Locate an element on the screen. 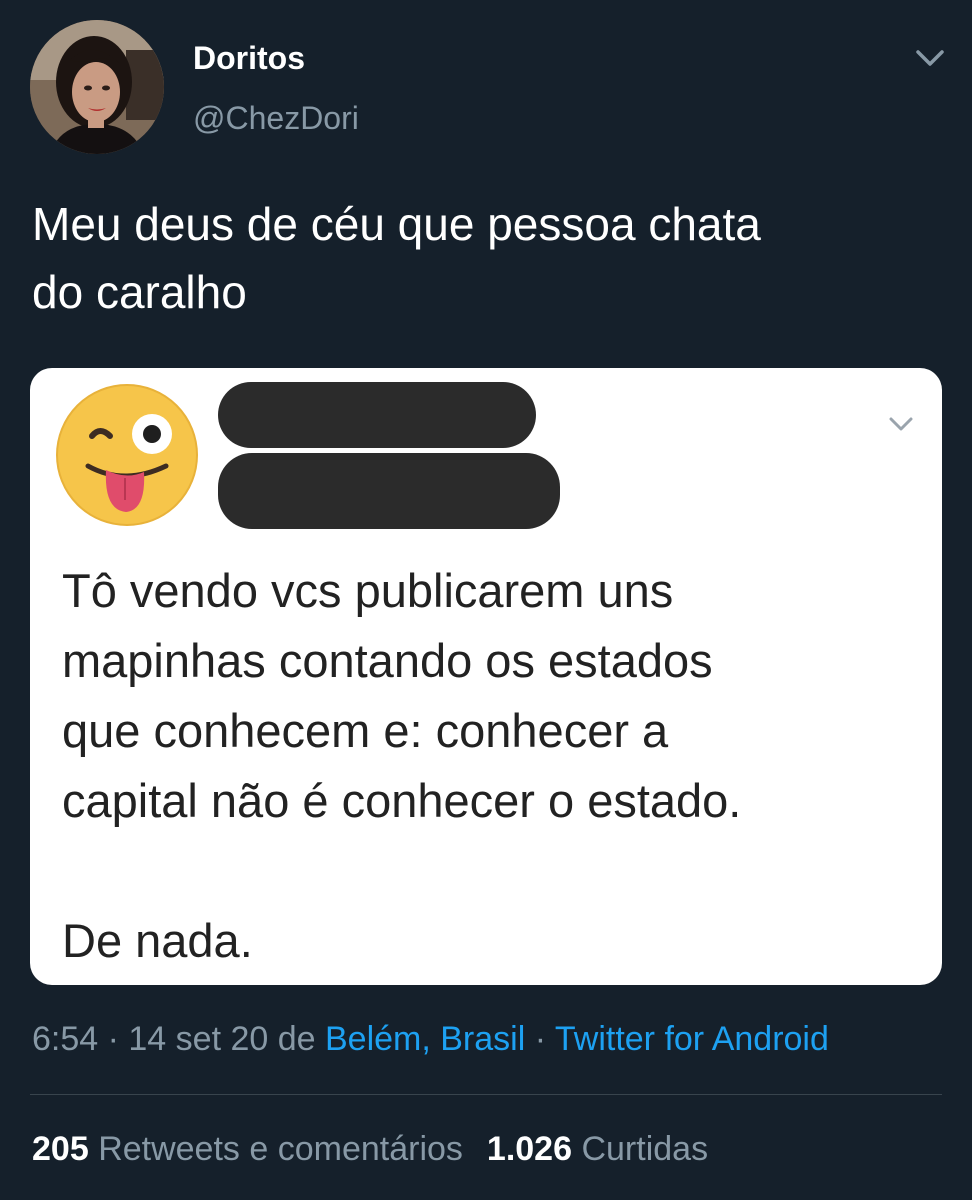  divider is located at coordinates (486, 1094).